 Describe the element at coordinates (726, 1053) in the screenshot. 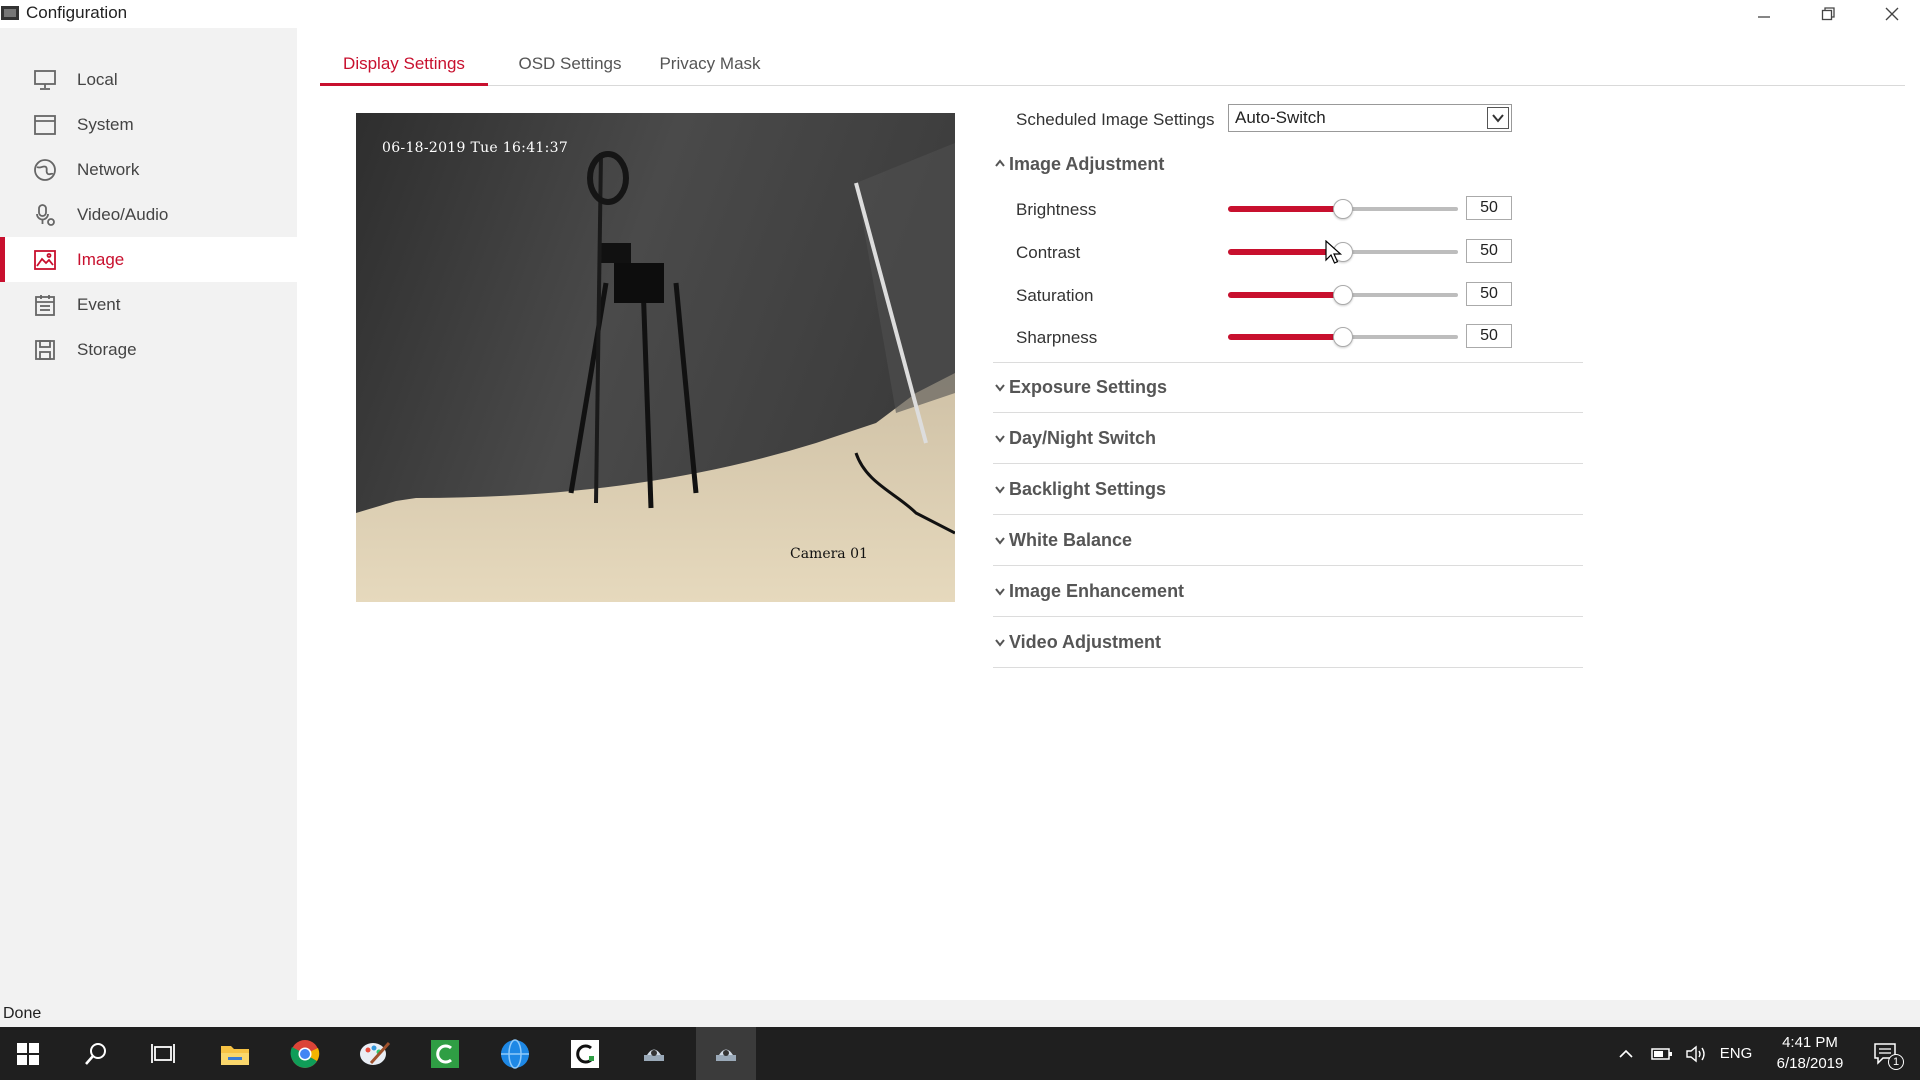

I see `camera-app-button-active` at that location.